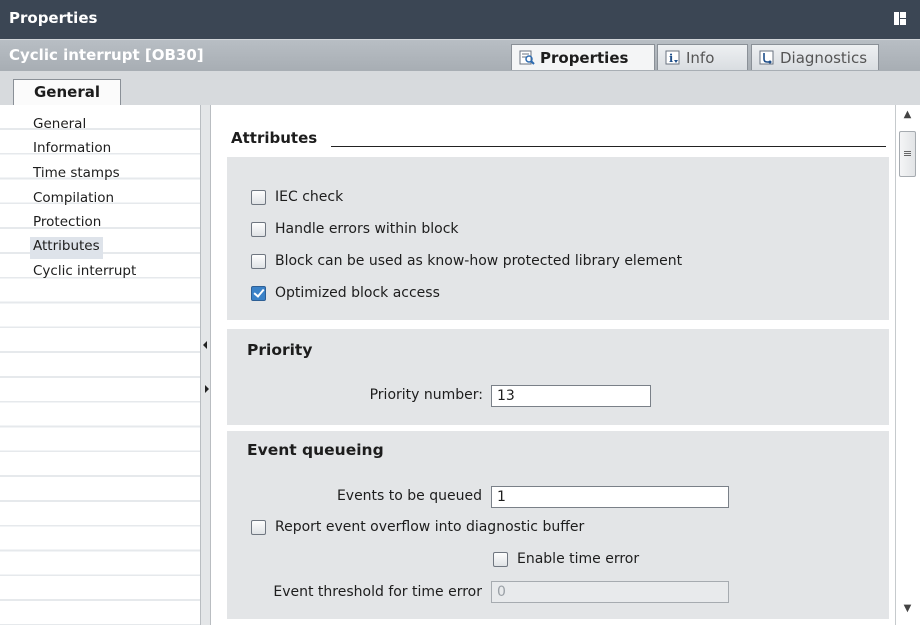  I want to click on navigation-splitter, so click(205, 365).